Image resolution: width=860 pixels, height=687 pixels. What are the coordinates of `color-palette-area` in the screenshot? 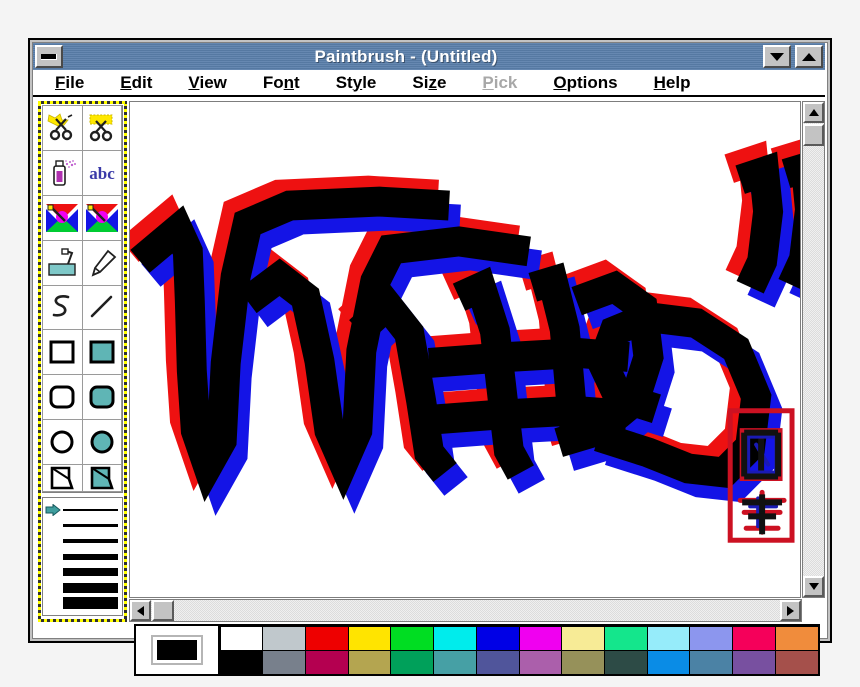 It's located at (431, 654).